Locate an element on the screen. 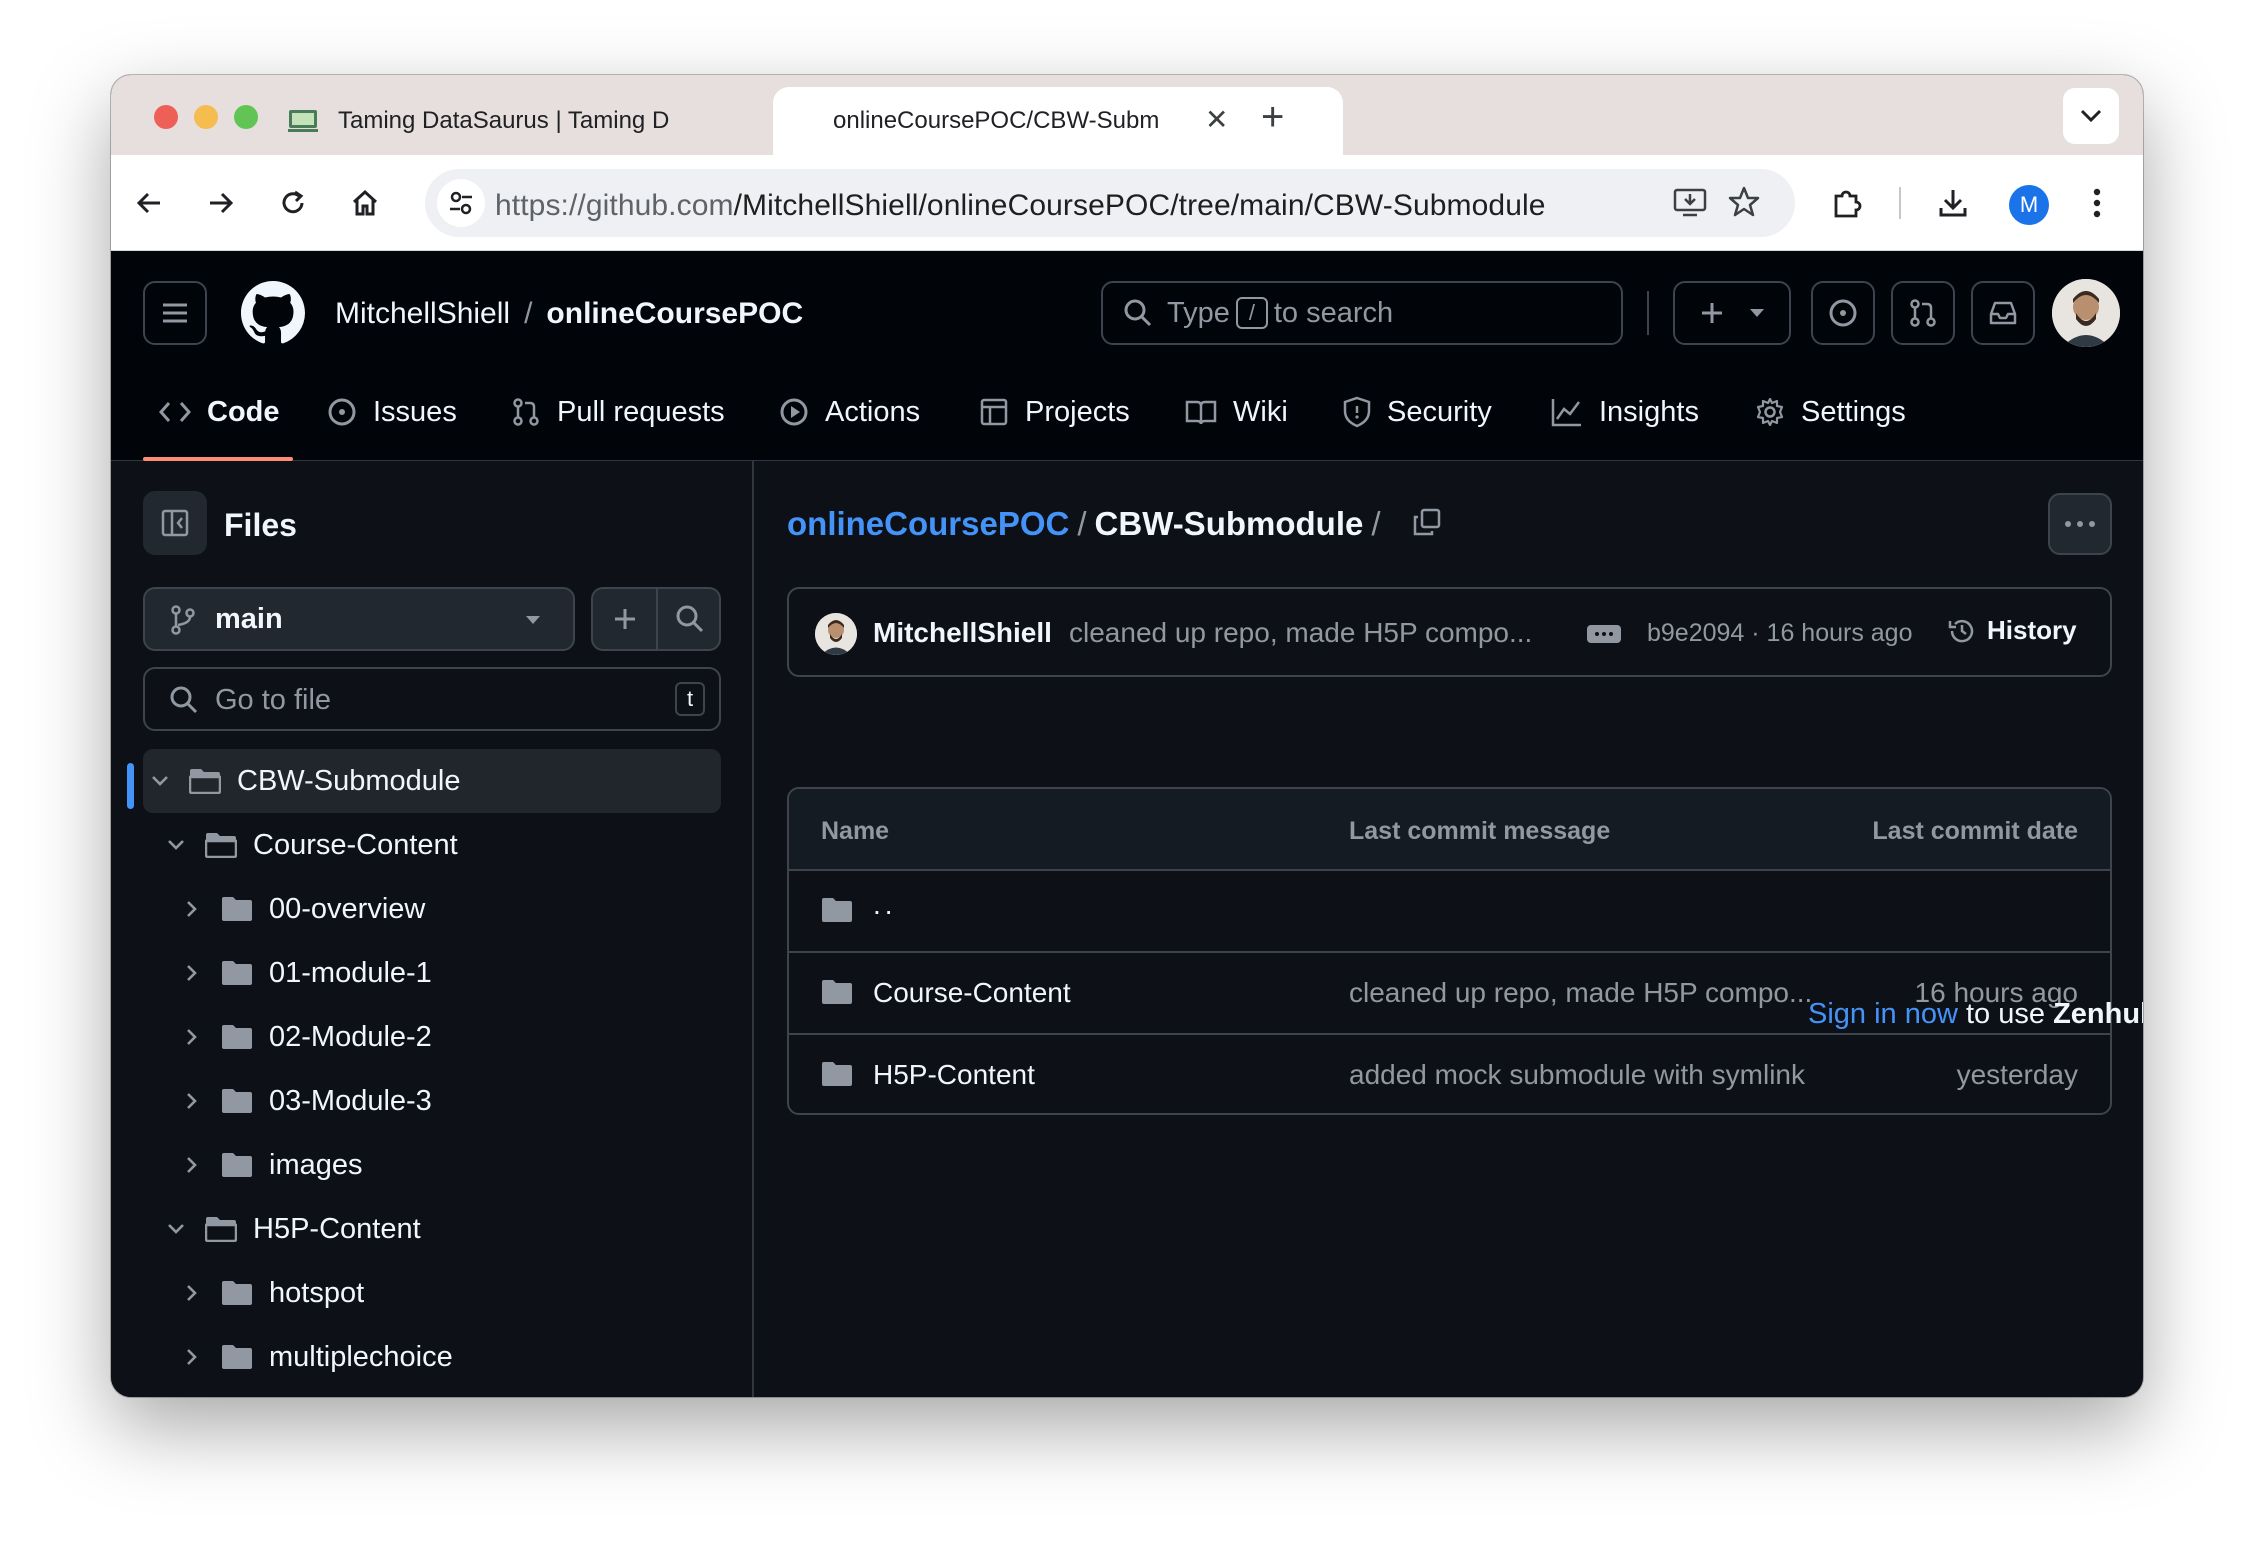 Image resolution: width=2254 pixels, height=1546 pixels. tab-settings: Settings is located at coordinates (1830, 412).